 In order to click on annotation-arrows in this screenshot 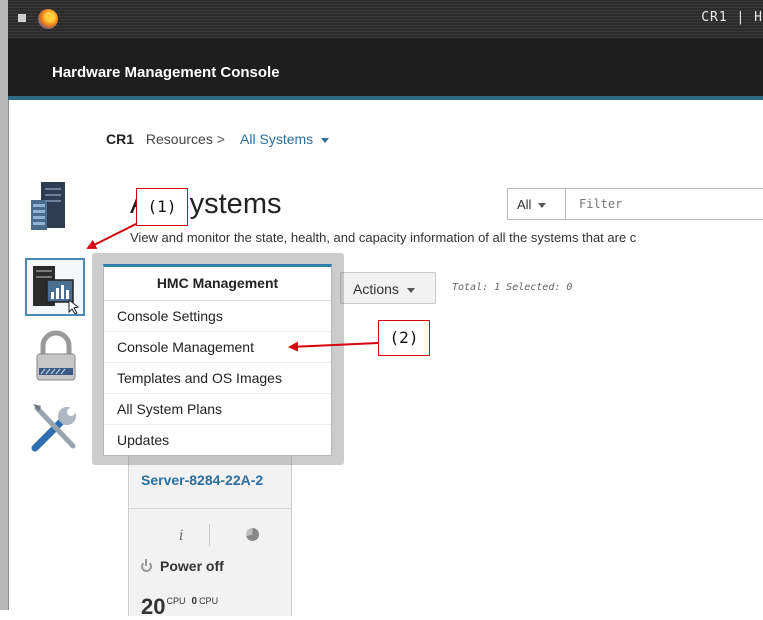, I will do `click(232, 287)`.